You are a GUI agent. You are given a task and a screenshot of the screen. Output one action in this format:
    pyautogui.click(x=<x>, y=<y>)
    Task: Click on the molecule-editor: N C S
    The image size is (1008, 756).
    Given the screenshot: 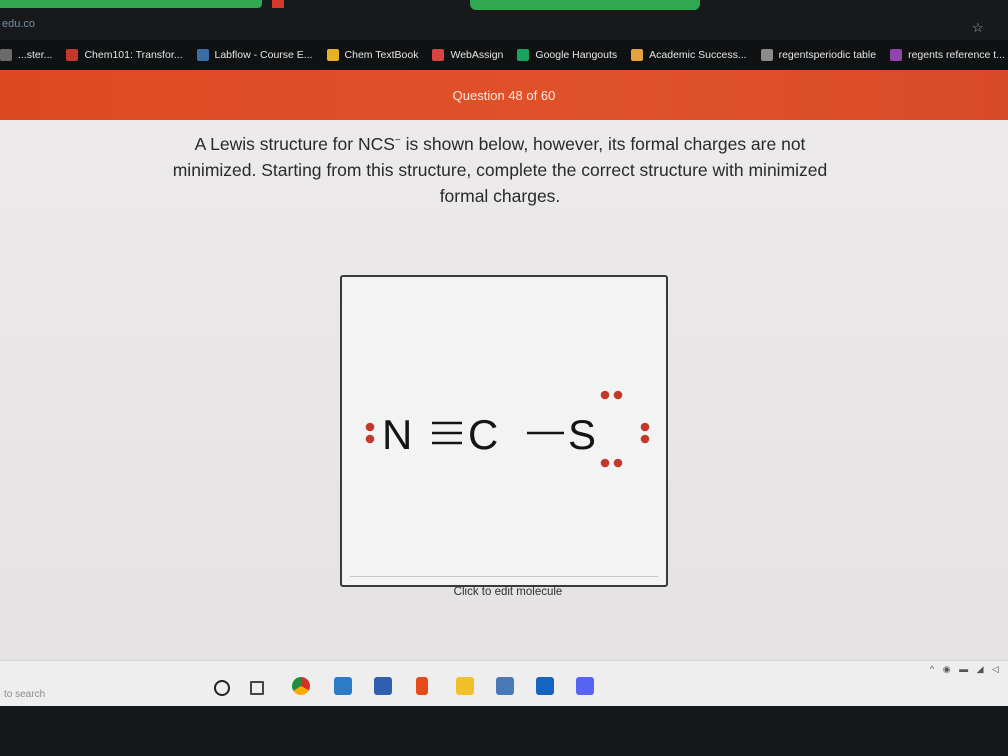 What is the action you would take?
    pyautogui.click(x=504, y=431)
    